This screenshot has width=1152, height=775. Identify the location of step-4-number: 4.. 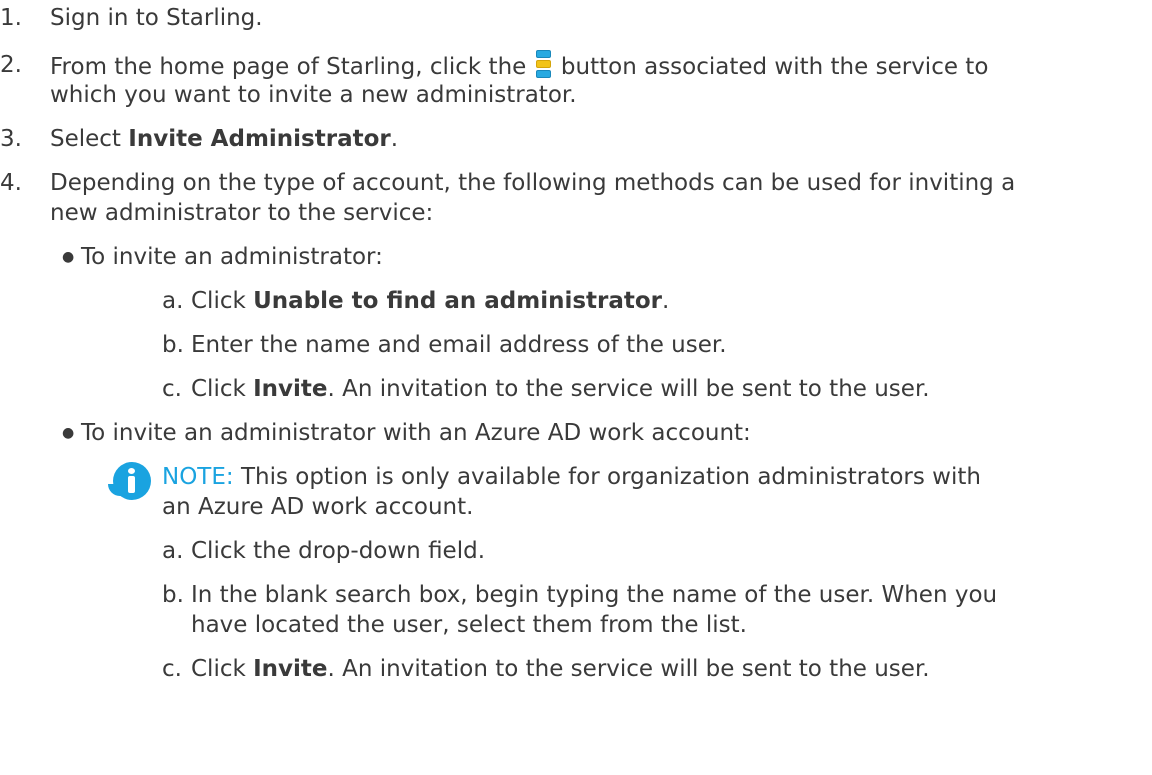
(11, 183).